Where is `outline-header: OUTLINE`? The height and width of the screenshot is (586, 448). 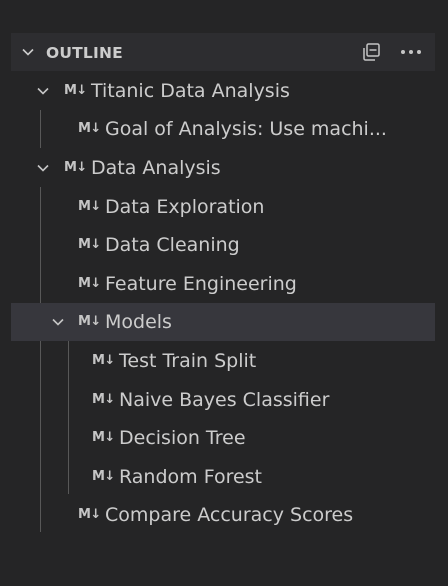
outline-header: OUTLINE is located at coordinates (223, 52).